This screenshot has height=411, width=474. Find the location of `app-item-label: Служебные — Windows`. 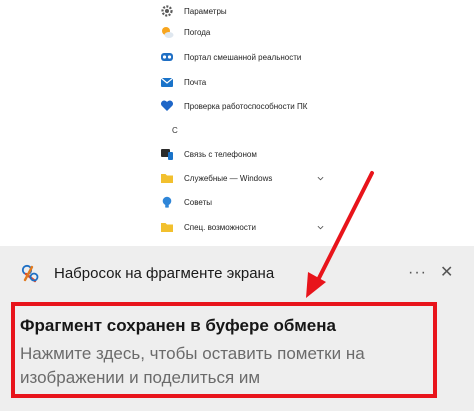

app-item-label: Служебные — Windows is located at coordinates (228, 178).